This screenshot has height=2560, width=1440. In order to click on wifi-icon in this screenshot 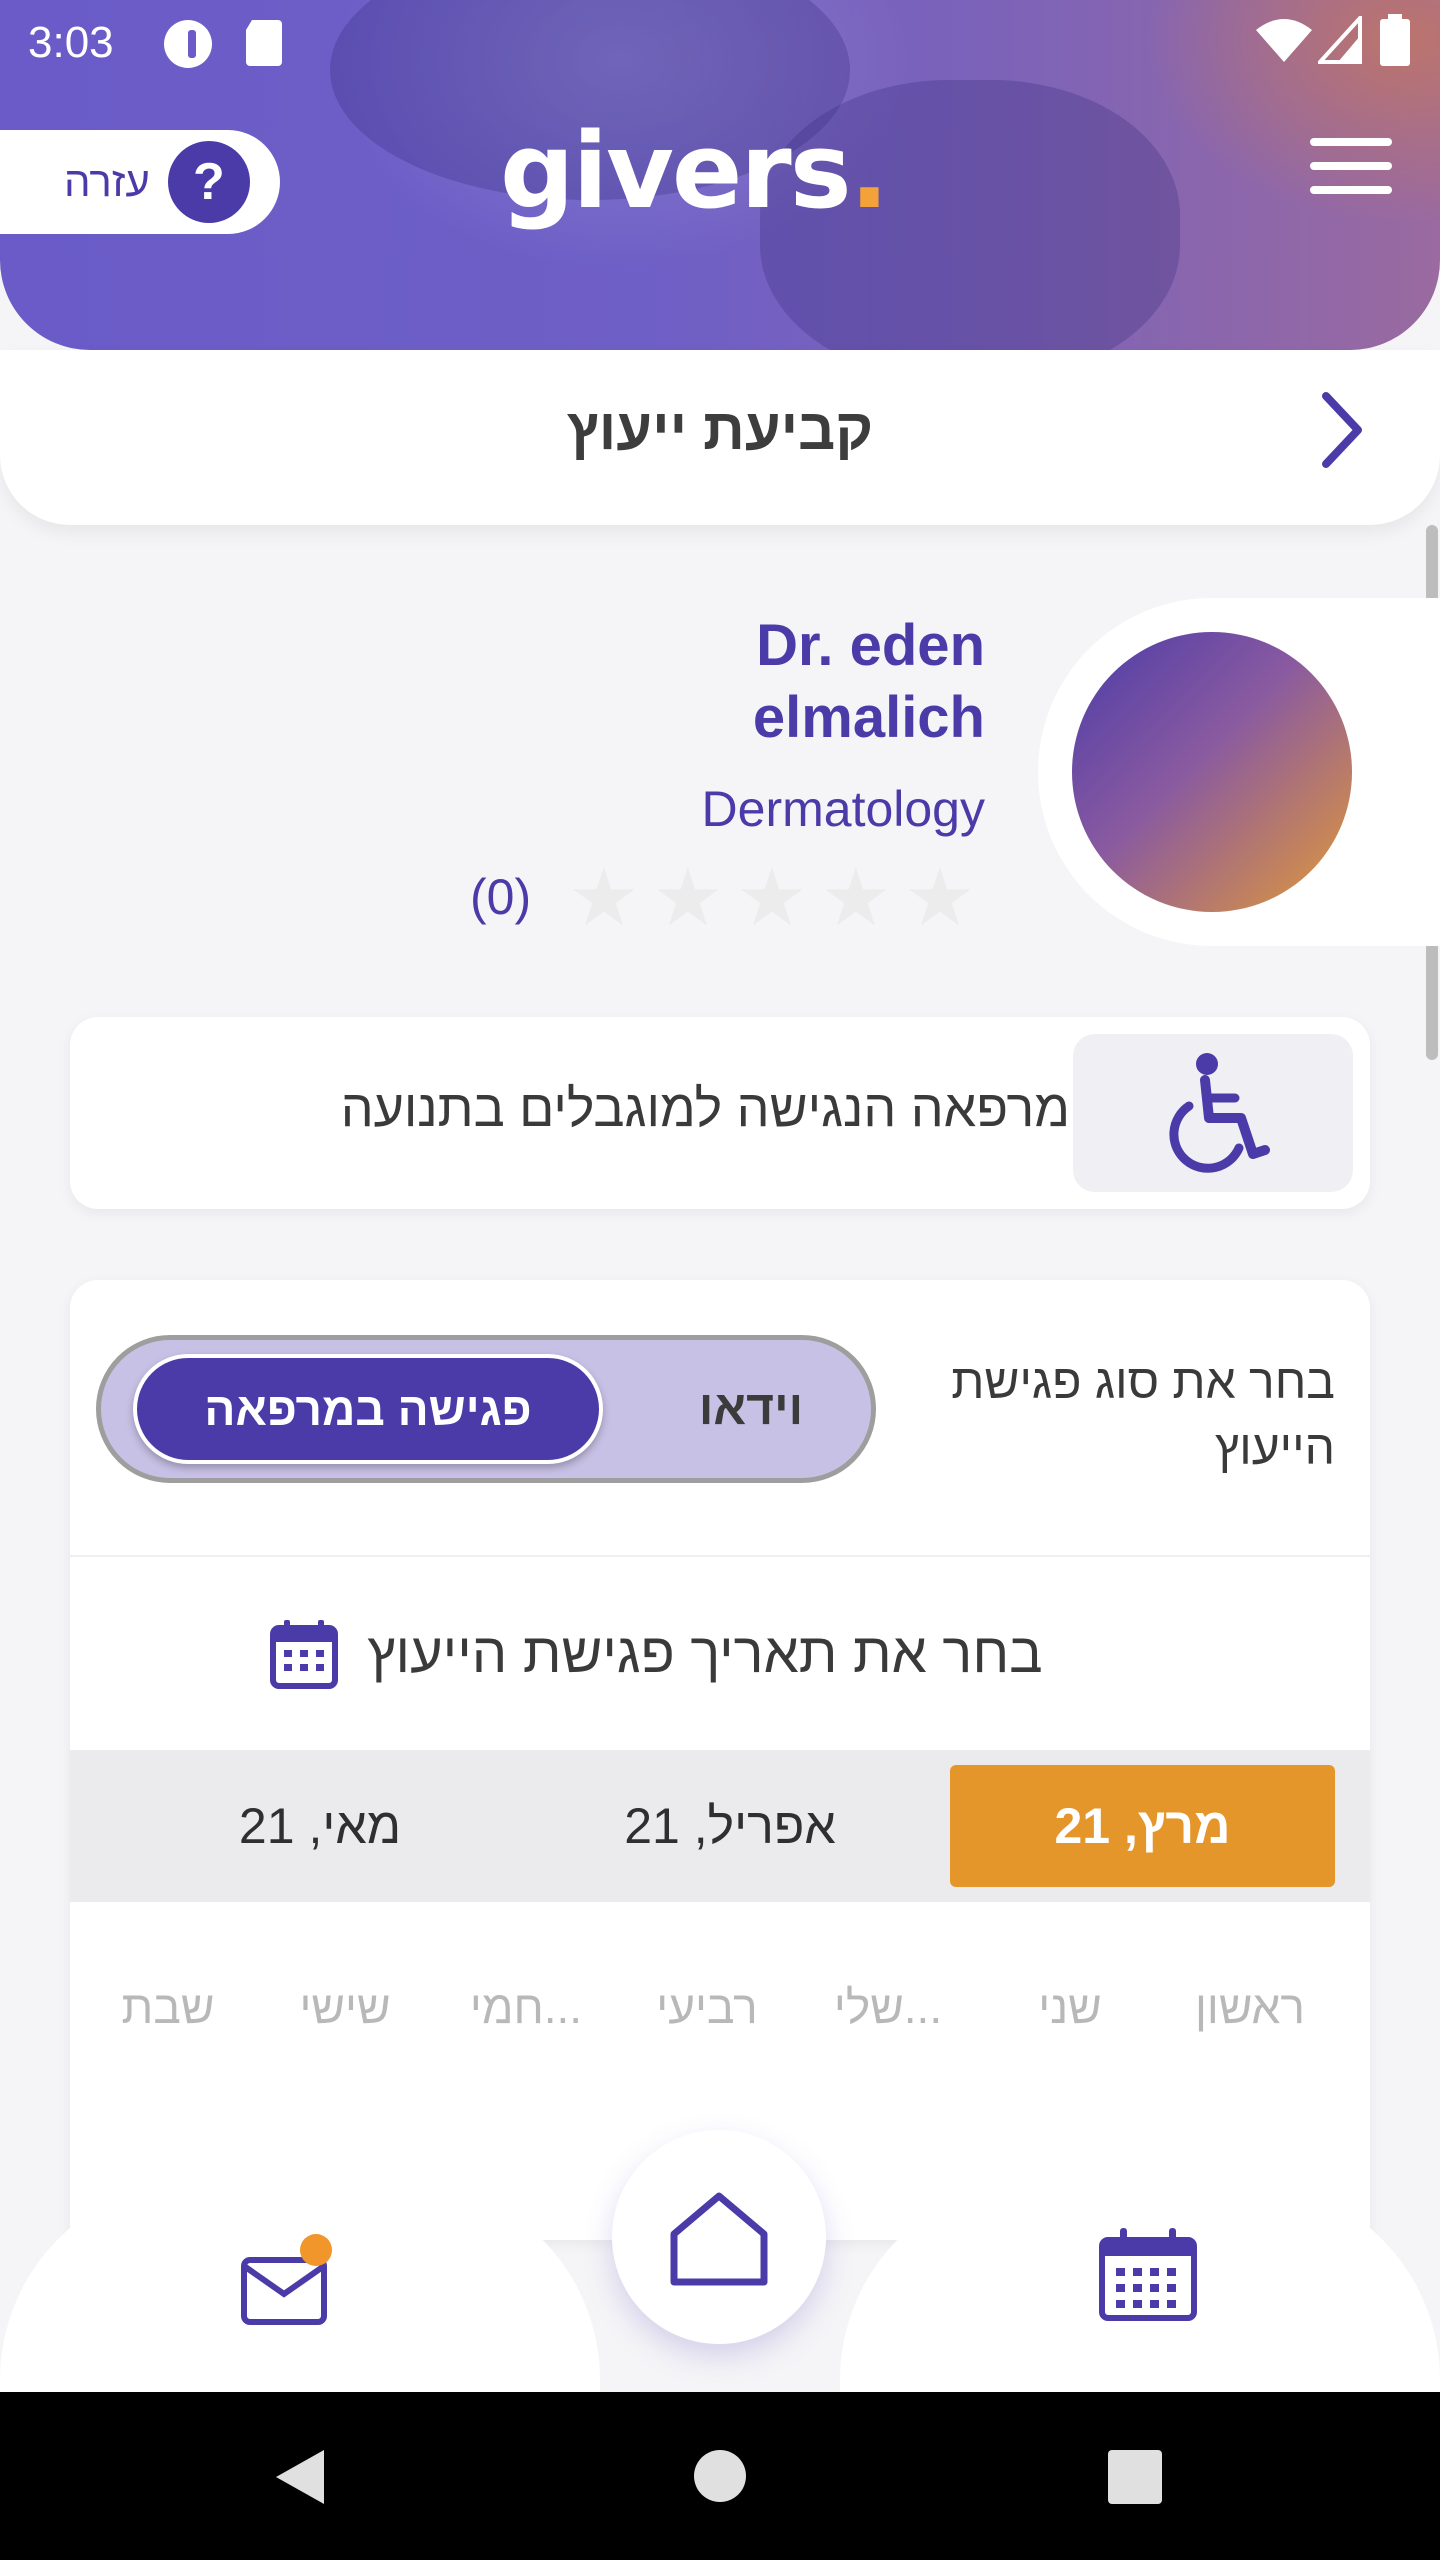, I will do `click(1284, 40)`.